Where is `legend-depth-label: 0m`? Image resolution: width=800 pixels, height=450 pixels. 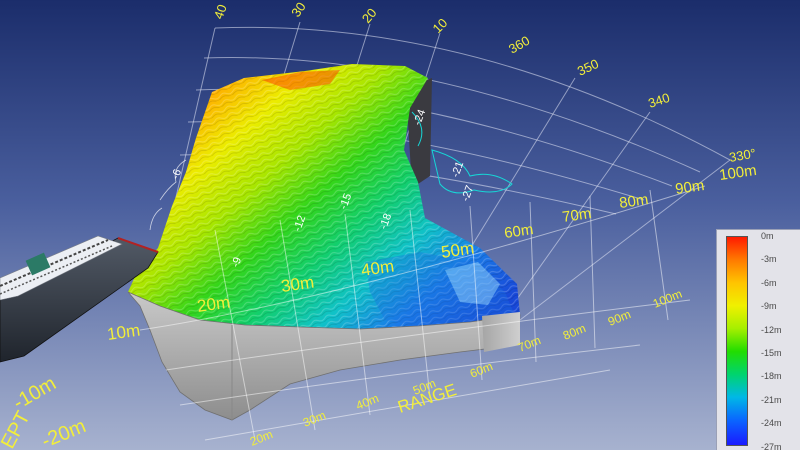 legend-depth-label: 0m is located at coordinates (767, 236).